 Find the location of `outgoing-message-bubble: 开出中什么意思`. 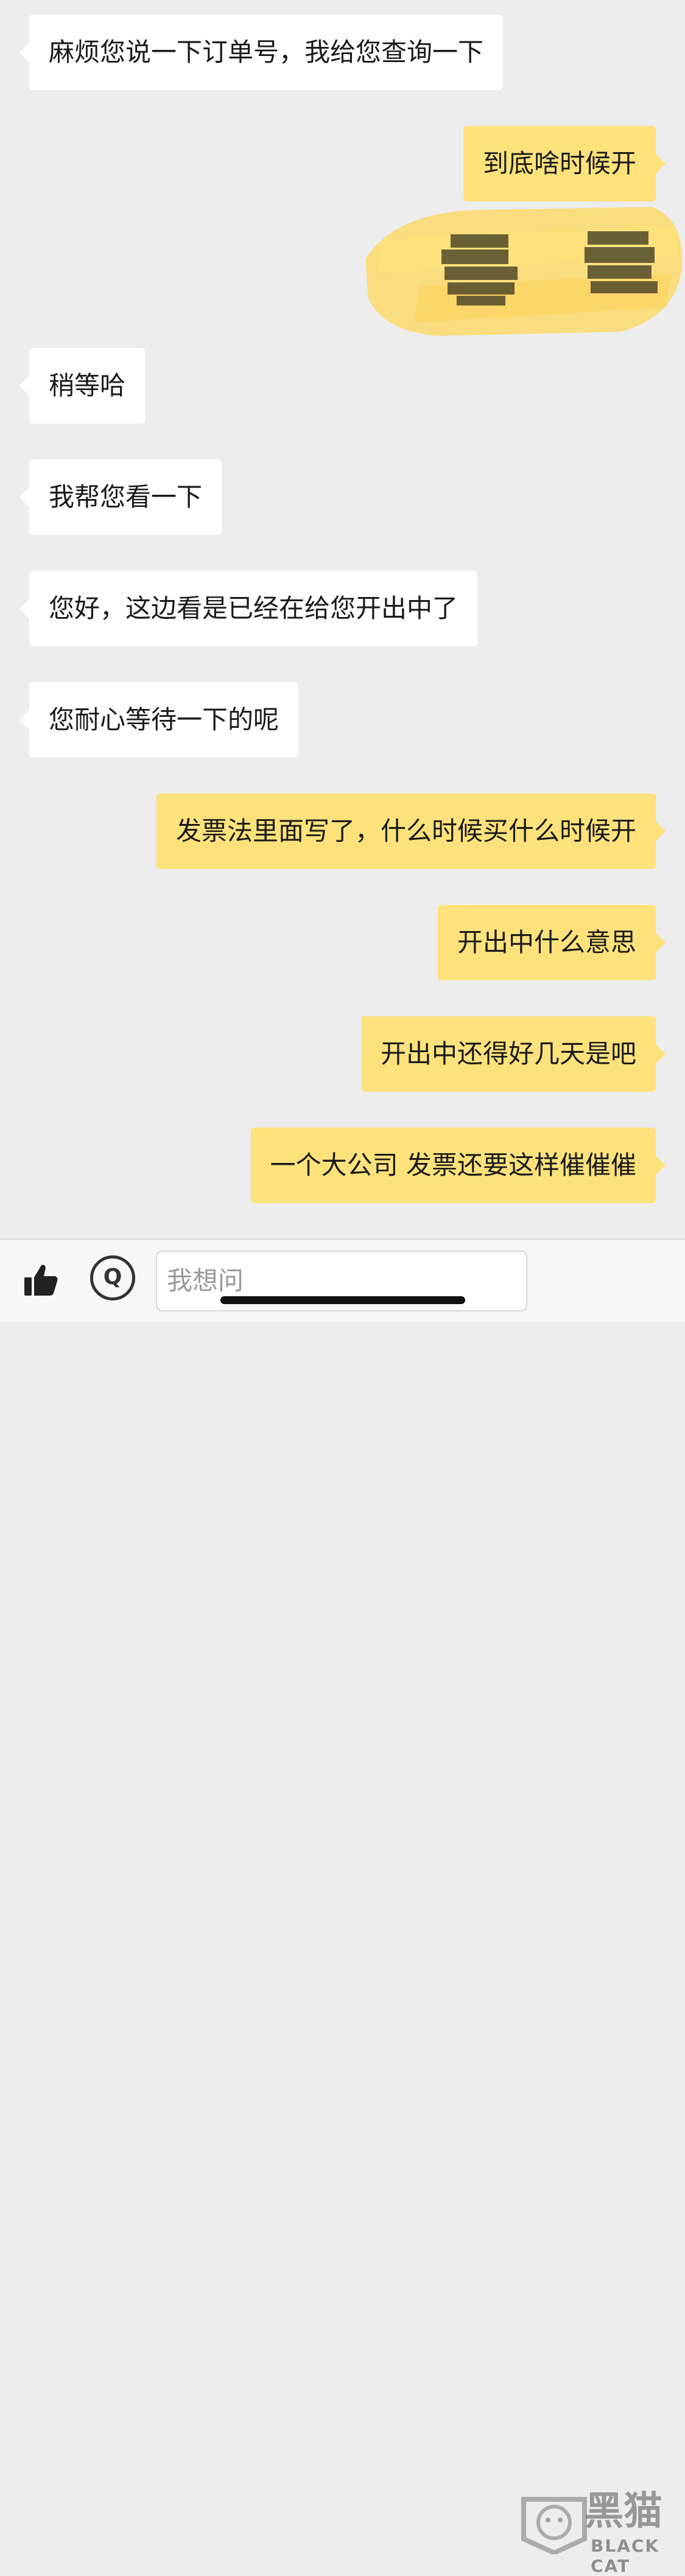

outgoing-message-bubble: 开出中什么意思 is located at coordinates (551, 942).